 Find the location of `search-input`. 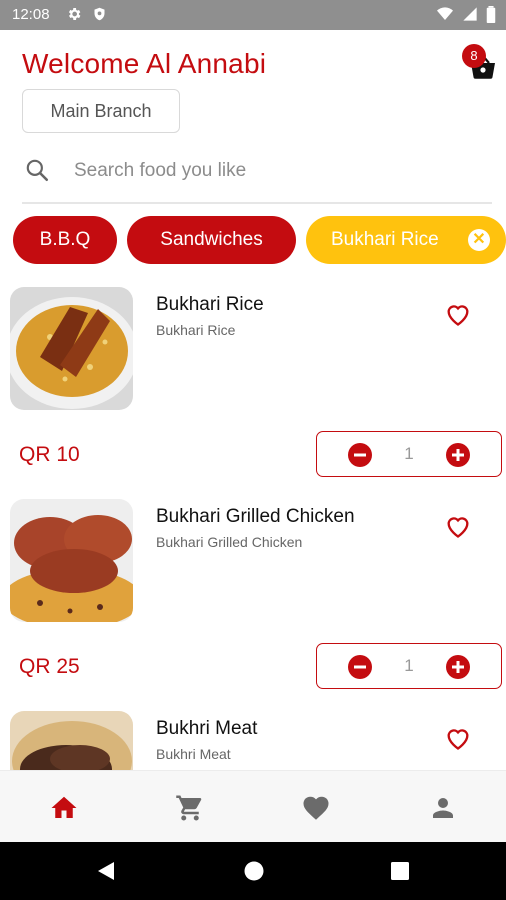

search-input is located at coordinates (274, 171).